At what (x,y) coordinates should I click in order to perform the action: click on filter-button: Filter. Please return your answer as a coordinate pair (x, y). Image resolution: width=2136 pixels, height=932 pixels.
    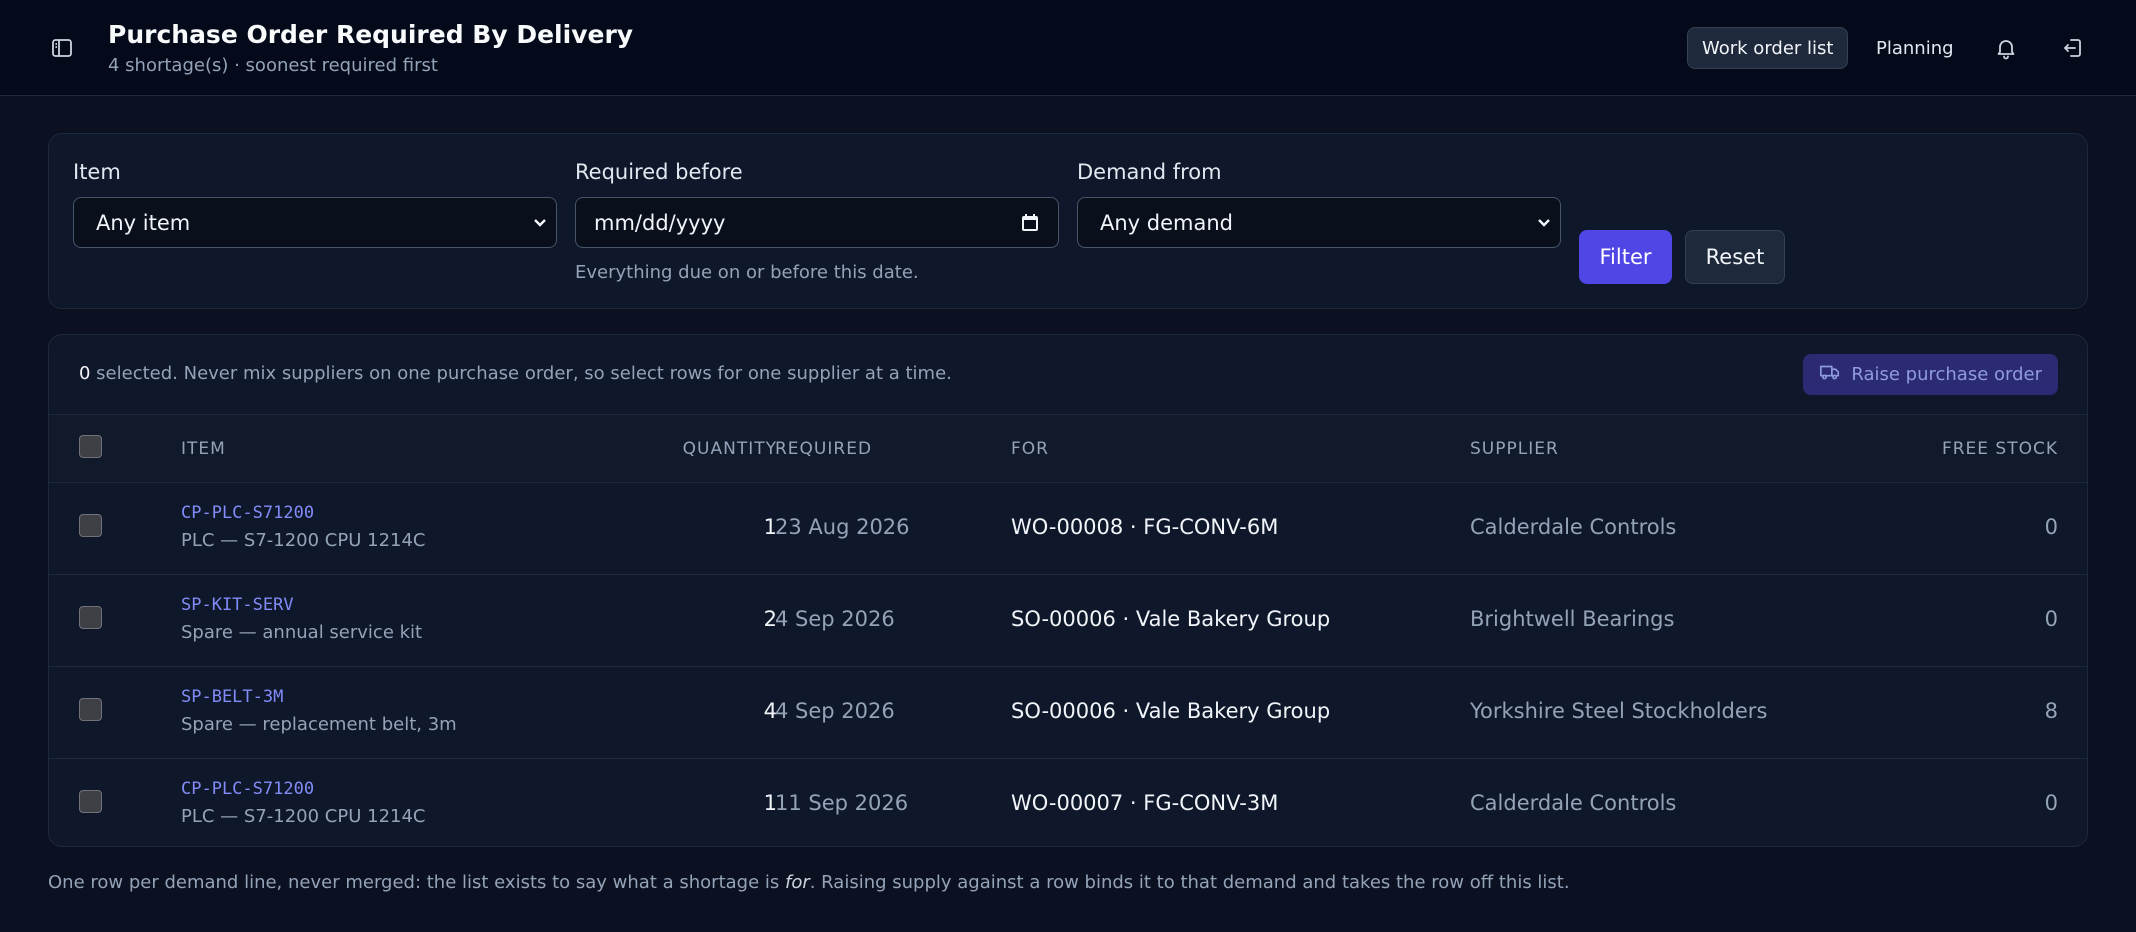
    Looking at the image, I should click on (1625, 257).